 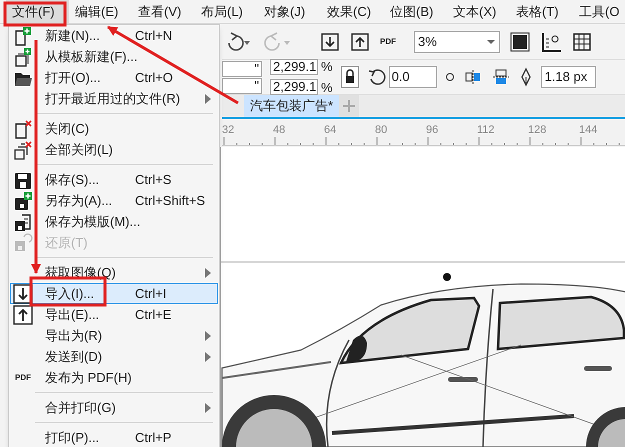 I want to click on pdf-icon: PDF, so click(x=23, y=378).